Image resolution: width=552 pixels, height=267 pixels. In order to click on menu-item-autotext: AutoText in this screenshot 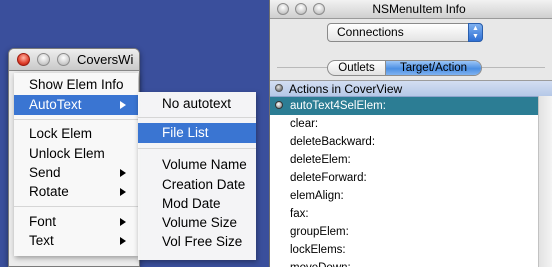, I will do `click(76, 105)`.